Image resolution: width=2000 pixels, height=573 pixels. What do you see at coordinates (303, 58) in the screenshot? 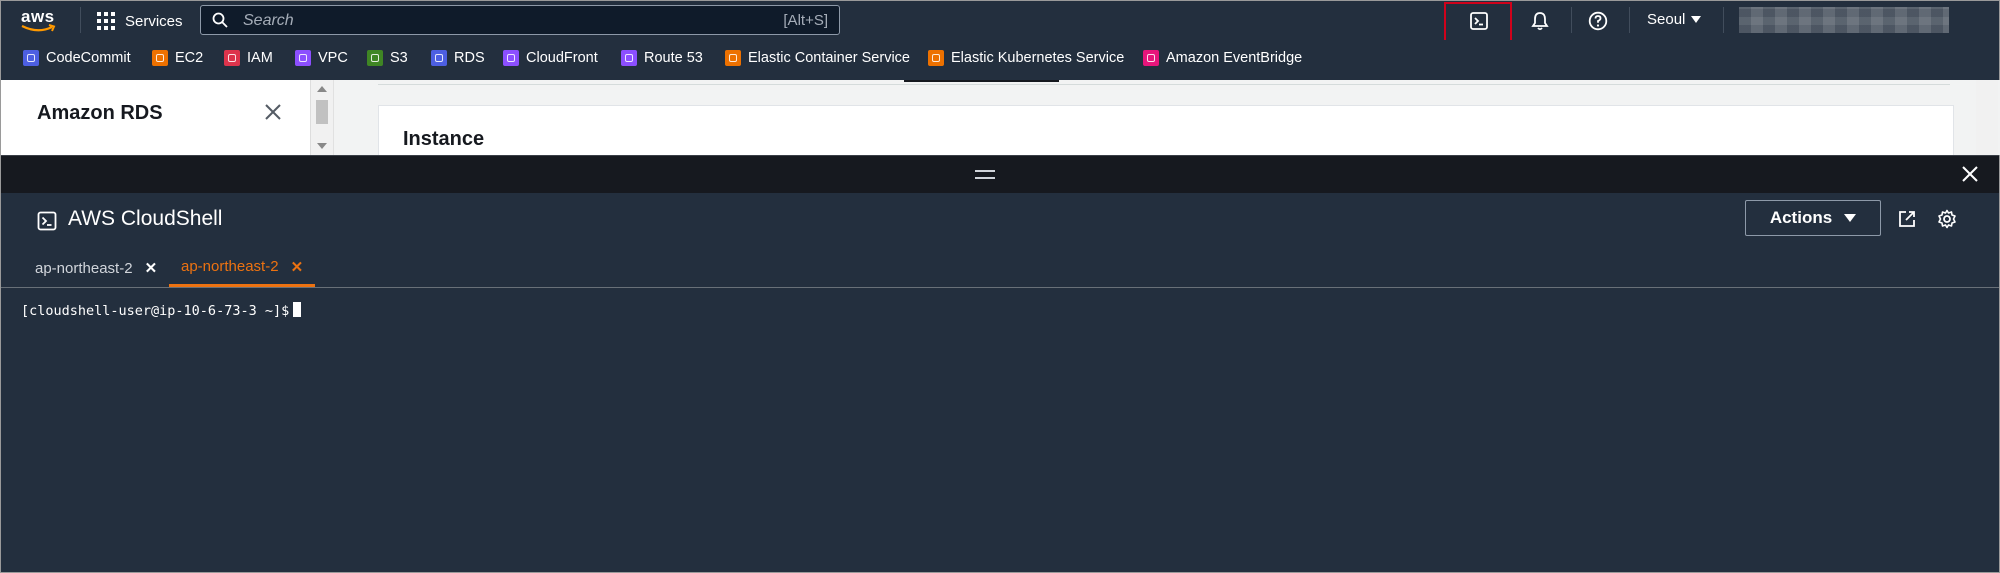
I see `vpc-icon` at bounding box center [303, 58].